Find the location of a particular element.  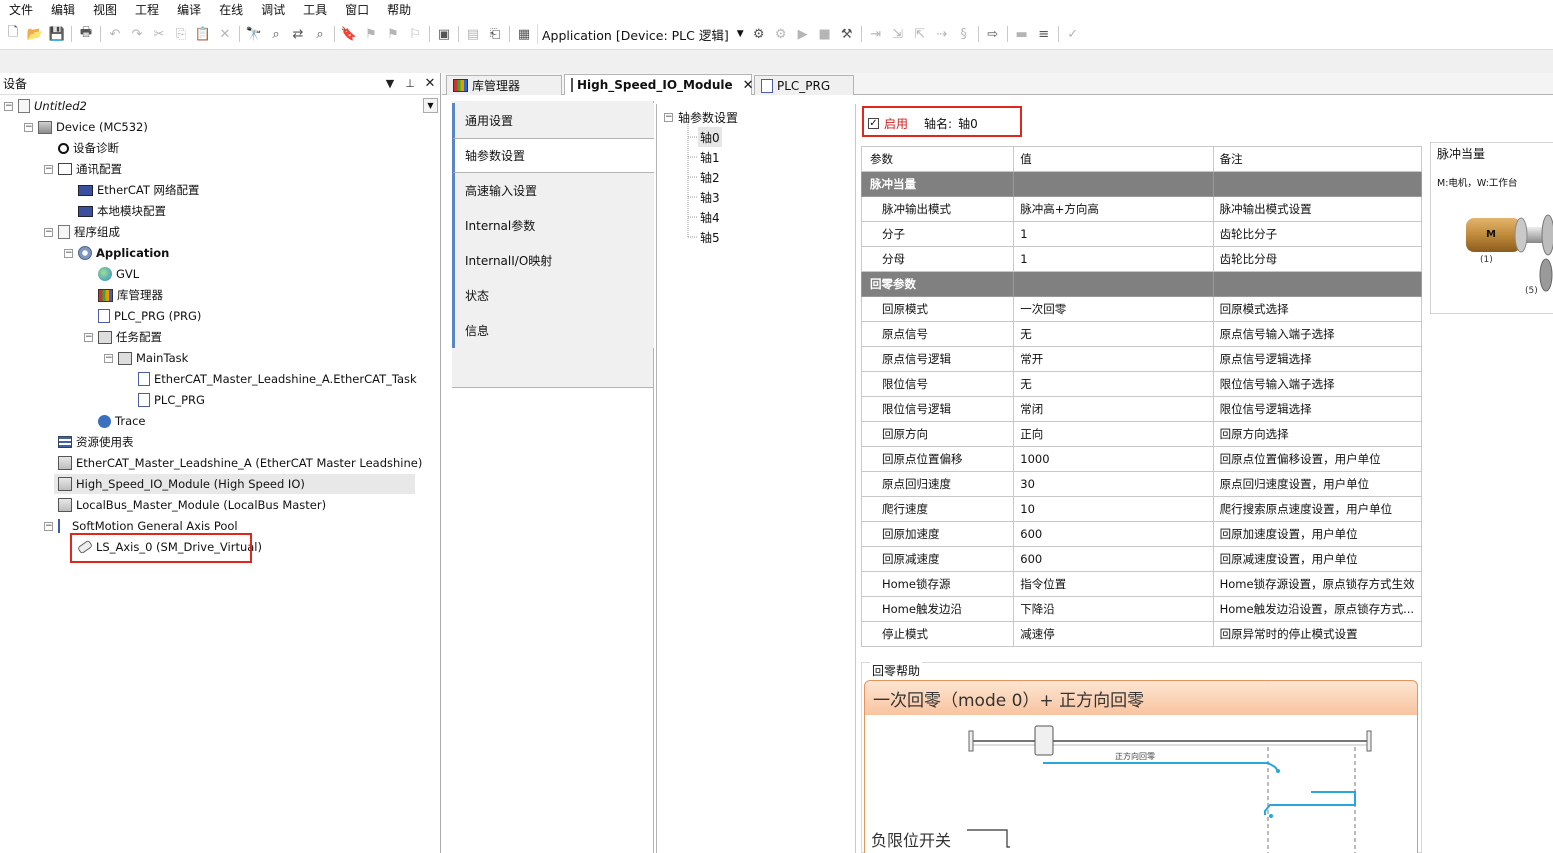

menu-item: 编辑 is located at coordinates (63, 10).